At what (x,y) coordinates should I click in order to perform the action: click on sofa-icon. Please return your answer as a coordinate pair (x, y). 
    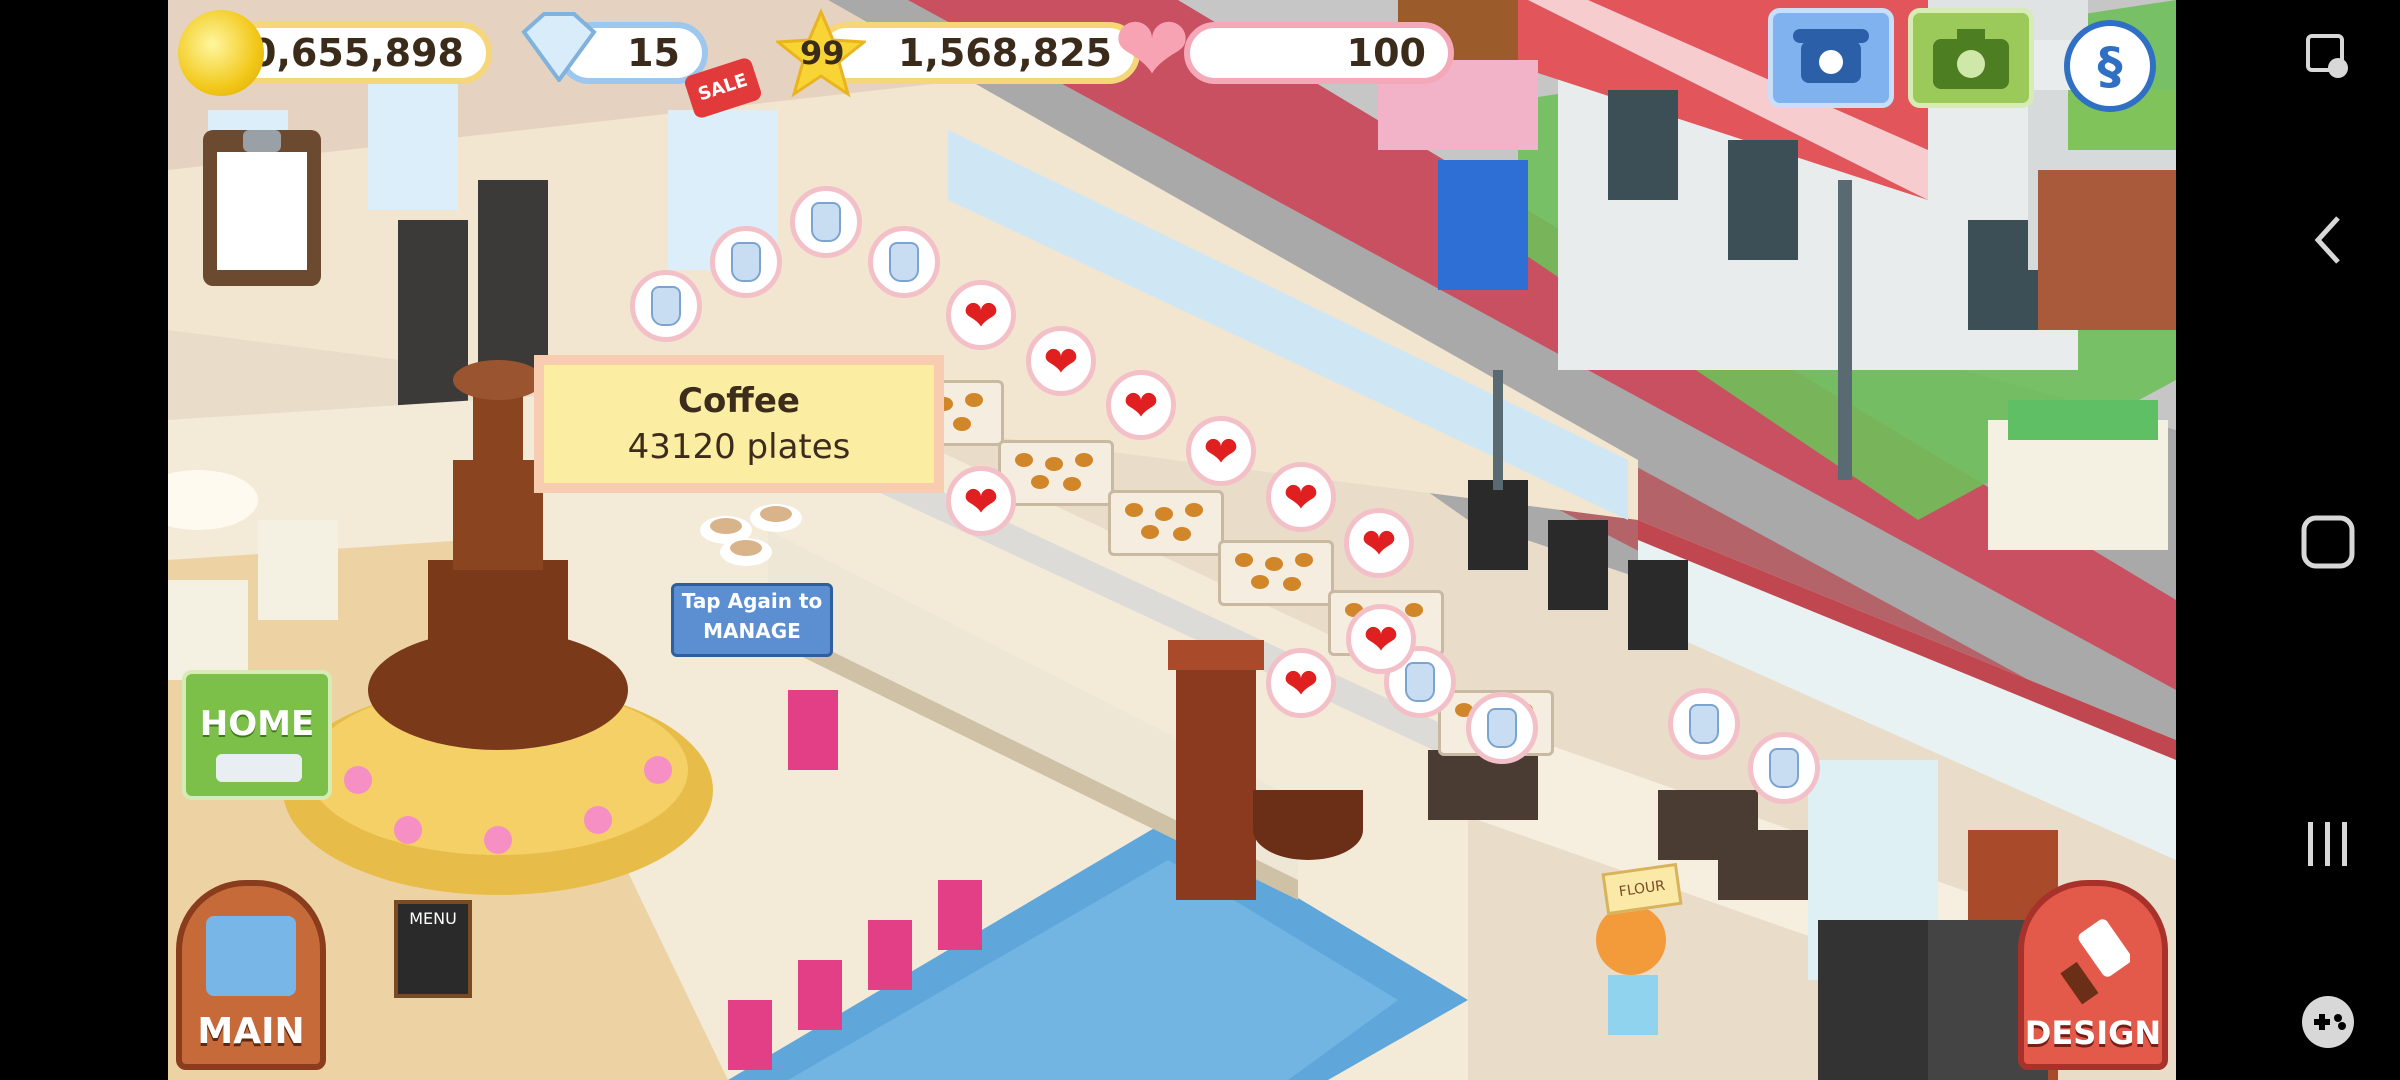
    Looking at the image, I should click on (259, 768).